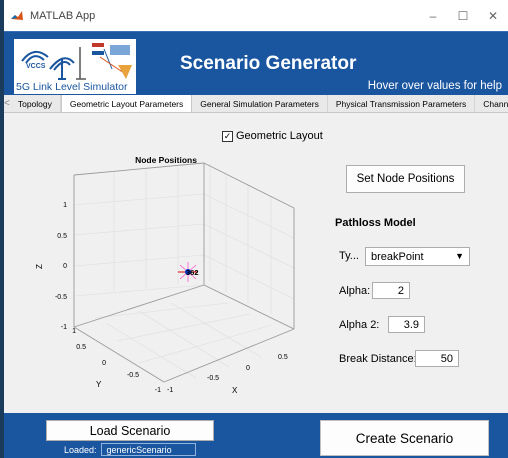 The width and height of the screenshot is (508, 458). I want to click on loaded-scenario-value: genericScenario, so click(148, 449).